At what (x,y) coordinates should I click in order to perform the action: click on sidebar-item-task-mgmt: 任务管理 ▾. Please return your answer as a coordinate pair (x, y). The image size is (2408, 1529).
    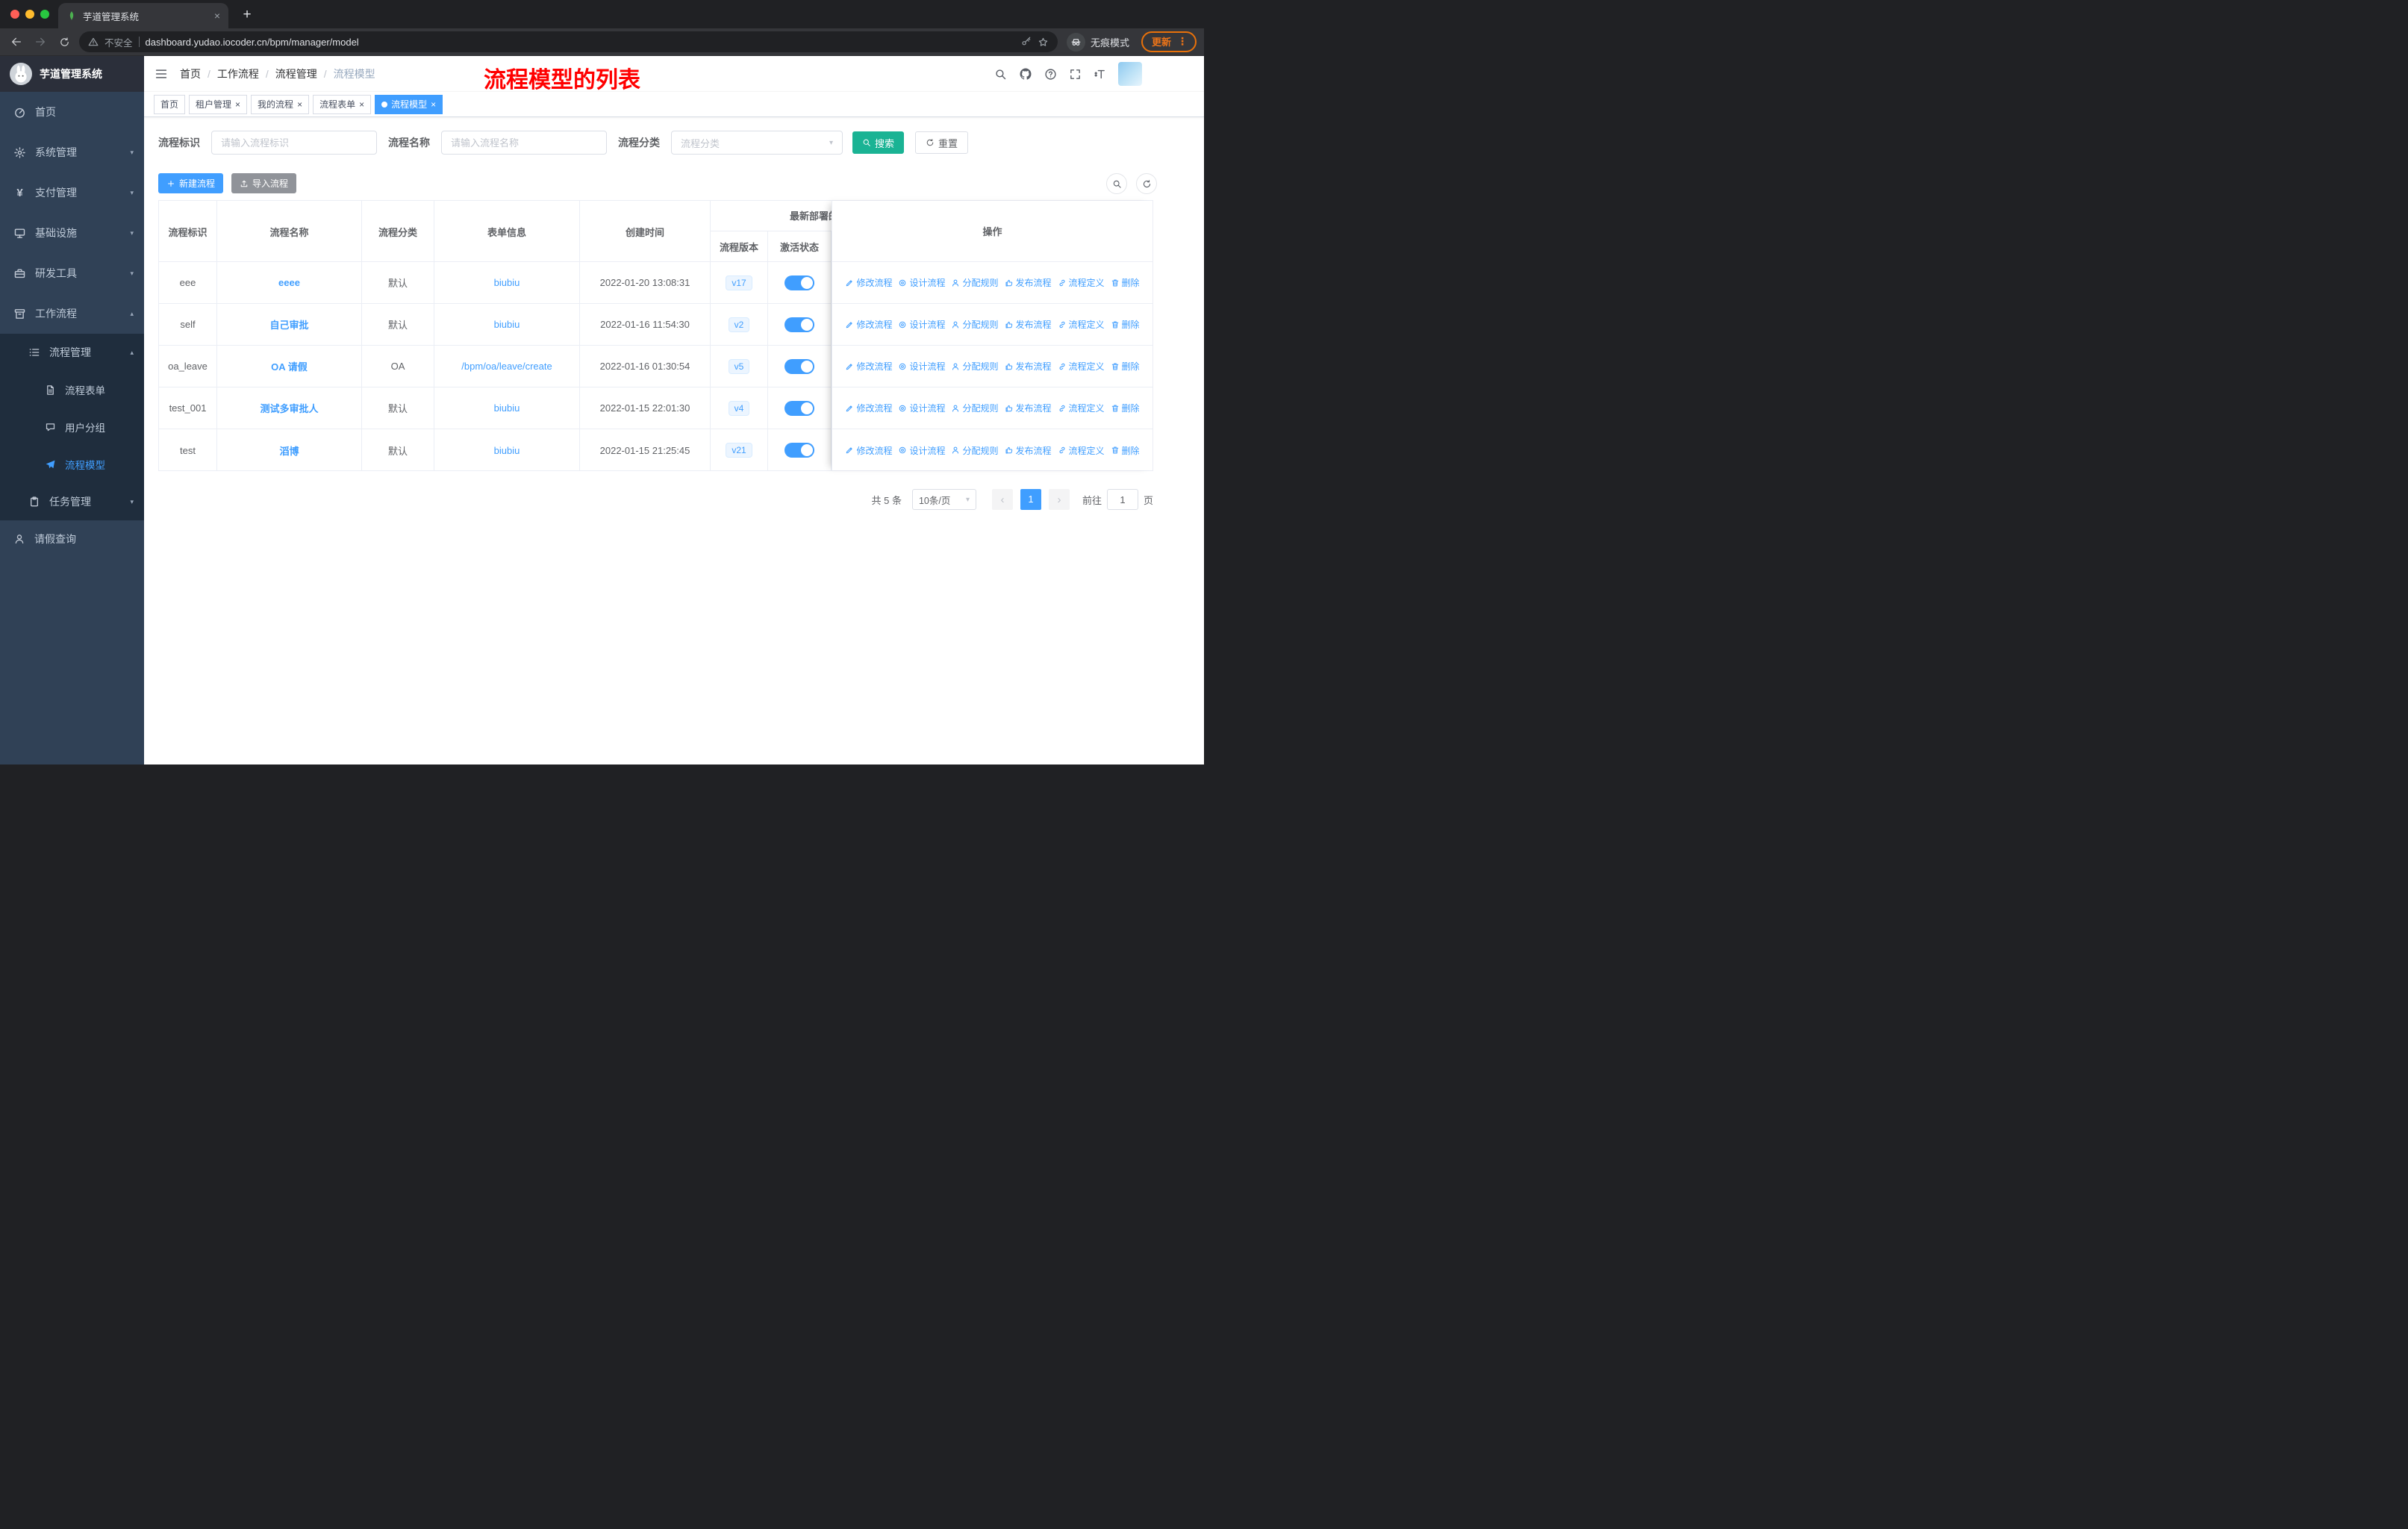
    Looking at the image, I should click on (72, 501).